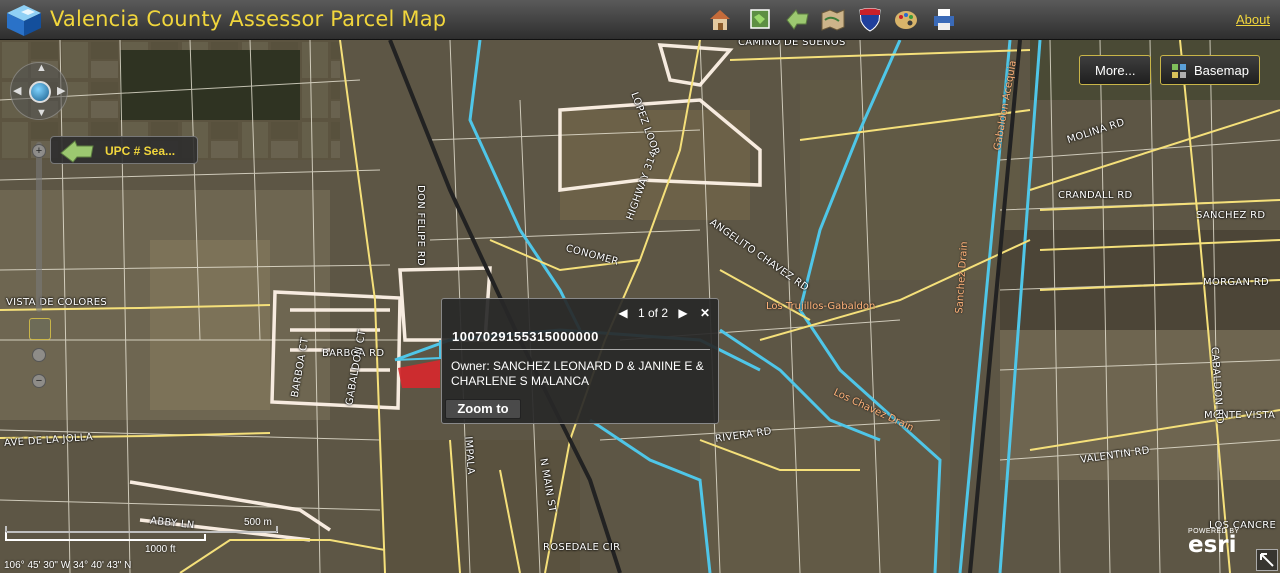 The width and height of the screenshot is (1280, 573). What do you see at coordinates (1253, 19) in the screenshot?
I see `about-link: About` at bounding box center [1253, 19].